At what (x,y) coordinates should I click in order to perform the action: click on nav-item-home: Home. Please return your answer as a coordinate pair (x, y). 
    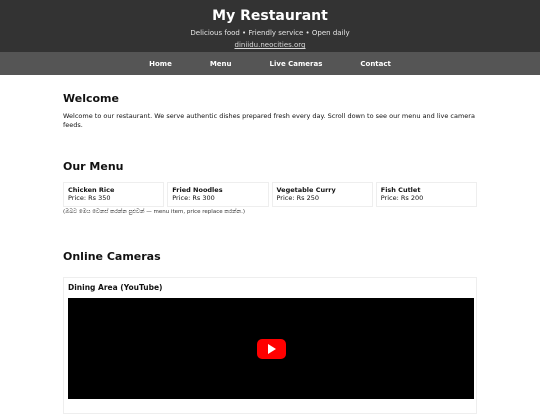
    Looking at the image, I should click on (160, 64).